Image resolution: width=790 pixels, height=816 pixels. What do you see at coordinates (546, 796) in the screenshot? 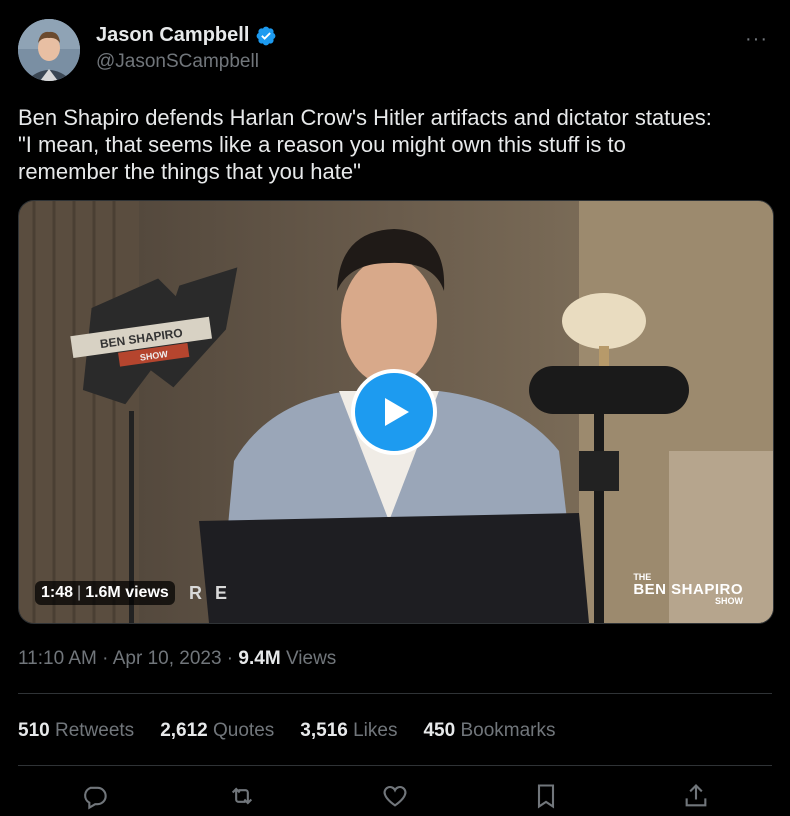
I see `bookmark-icon` at bounding box center [546, 796].